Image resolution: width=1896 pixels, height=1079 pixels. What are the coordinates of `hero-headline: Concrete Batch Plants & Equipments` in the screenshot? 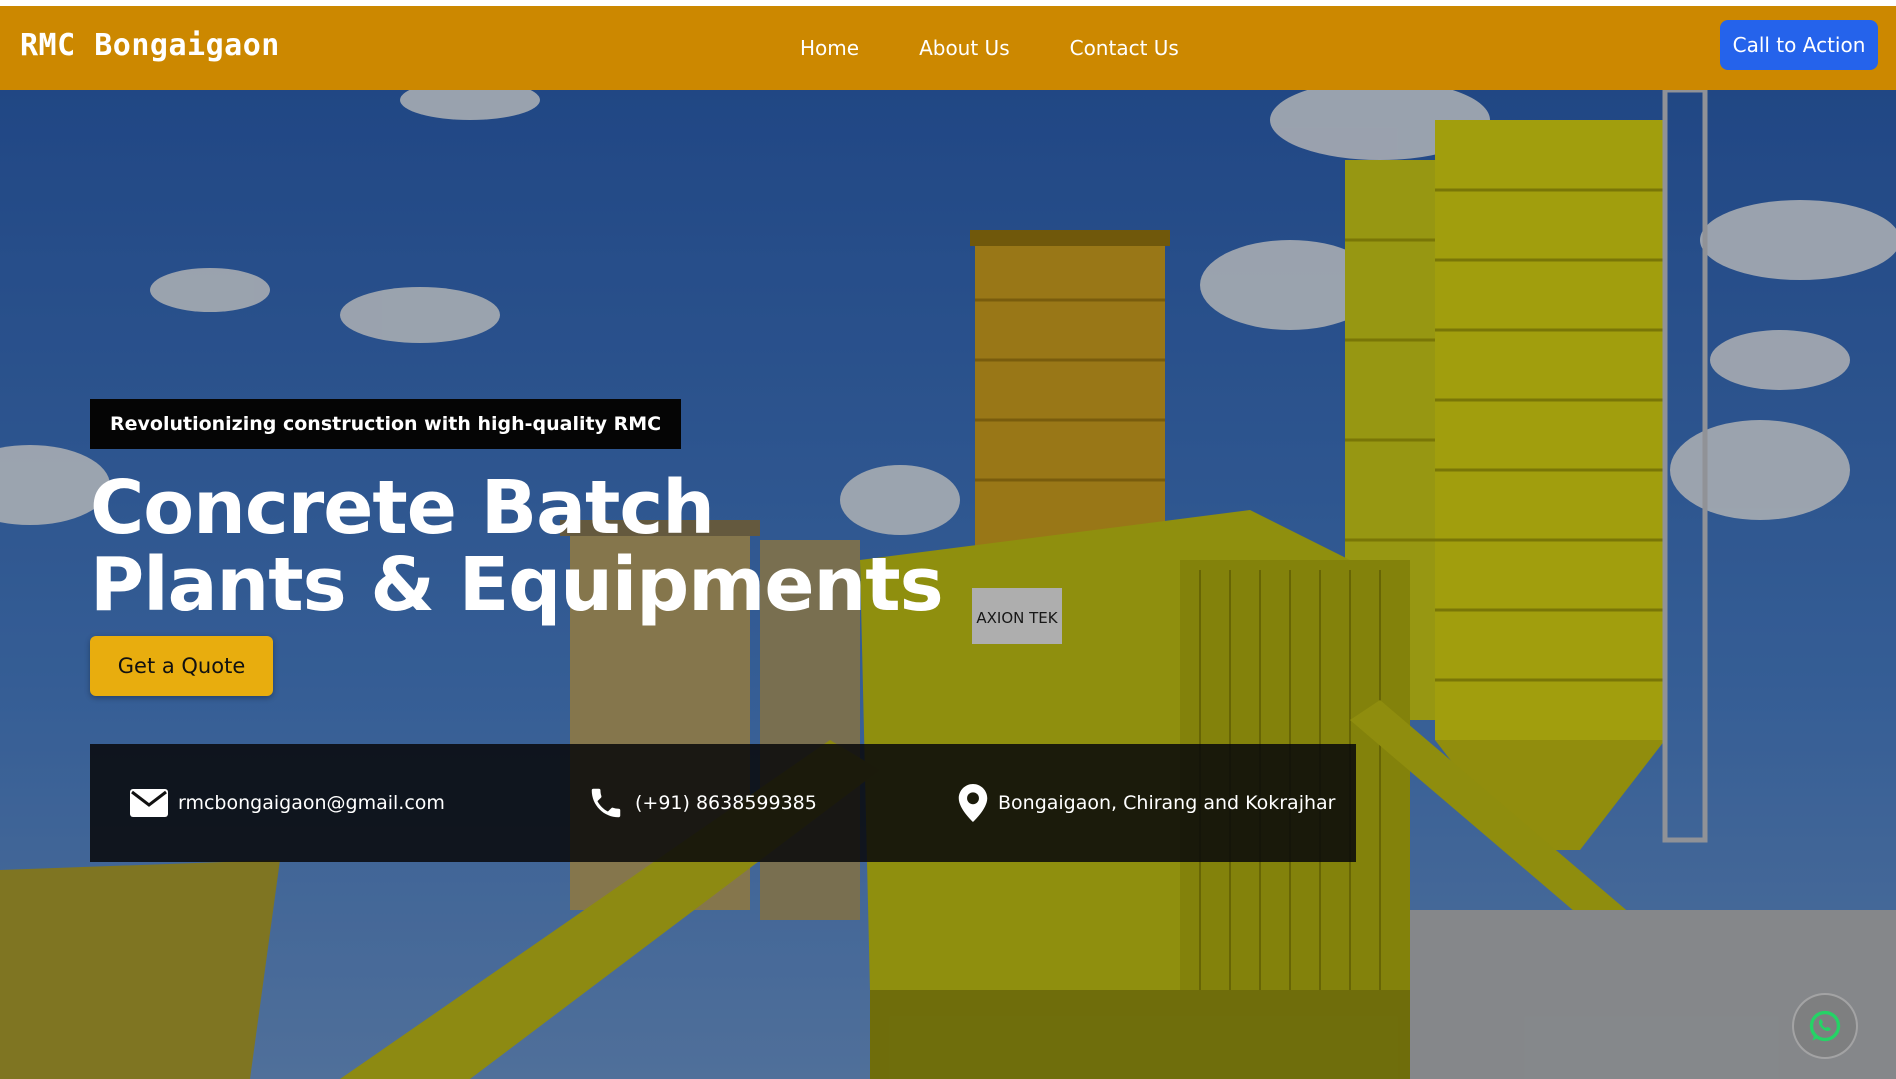 It's located at (517, 546).